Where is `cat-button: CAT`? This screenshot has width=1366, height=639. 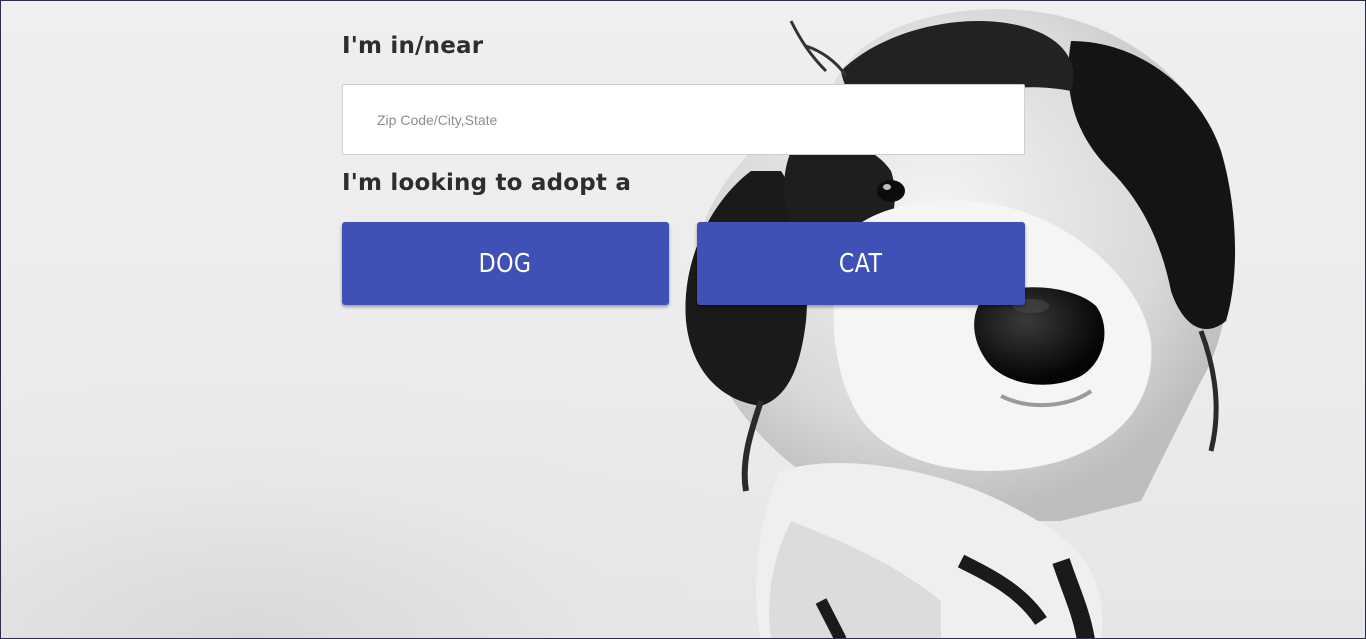 cat-button: CAT is located at coordinates (861, 263).